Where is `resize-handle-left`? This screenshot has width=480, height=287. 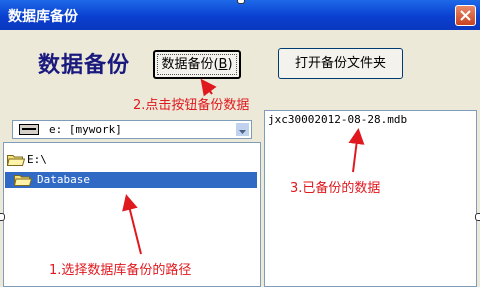 resize-handle-left is located at coordinates (2, 217).